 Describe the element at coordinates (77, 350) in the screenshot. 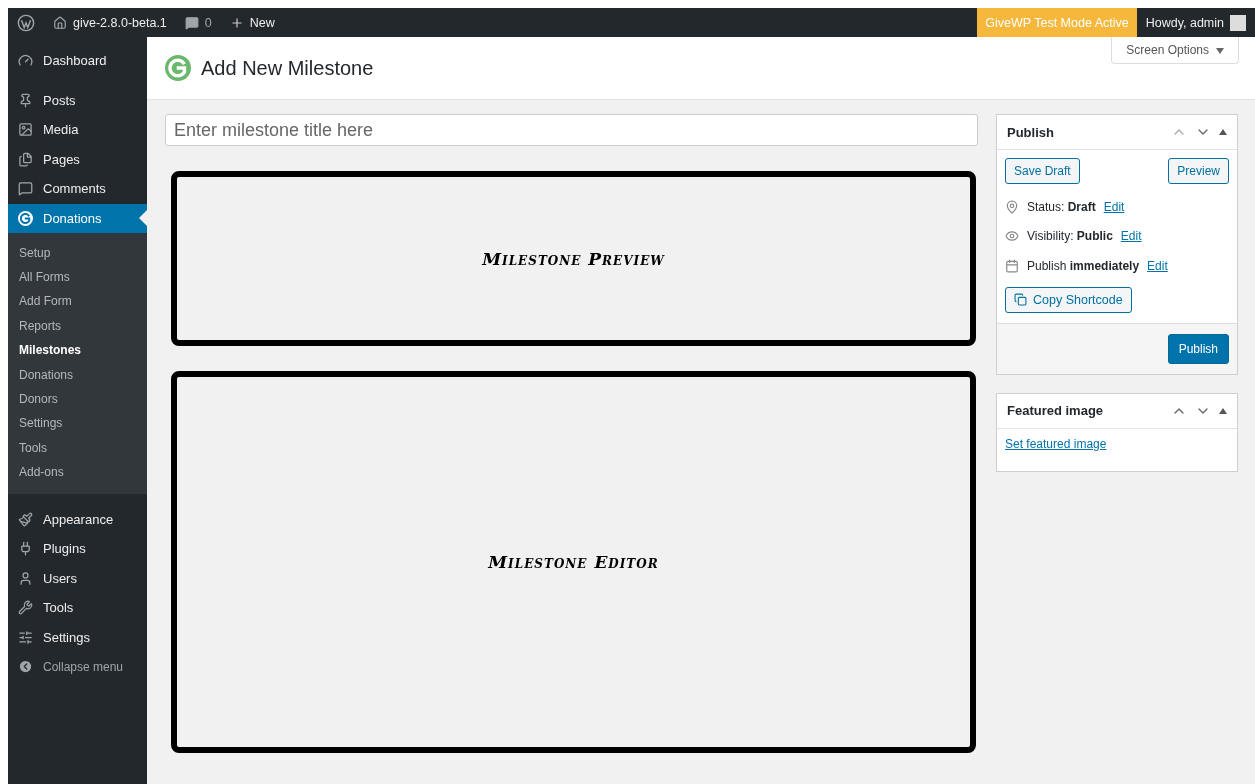

I see `submenu-item: Milestones` at that location.